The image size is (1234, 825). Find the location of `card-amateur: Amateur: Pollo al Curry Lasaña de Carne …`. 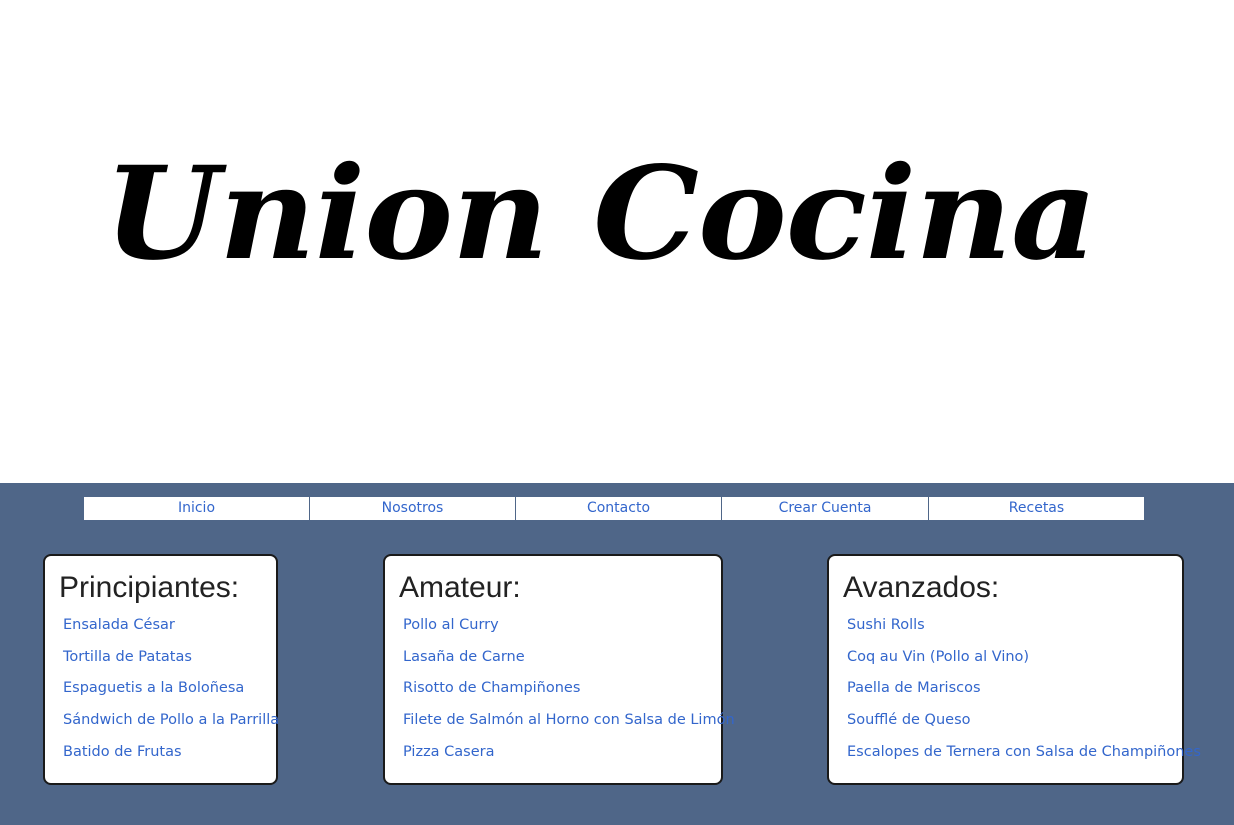

card-amateur: Amateur: Pollo al Curry Lasaña de Carne … is located at coordinates (559, 669).